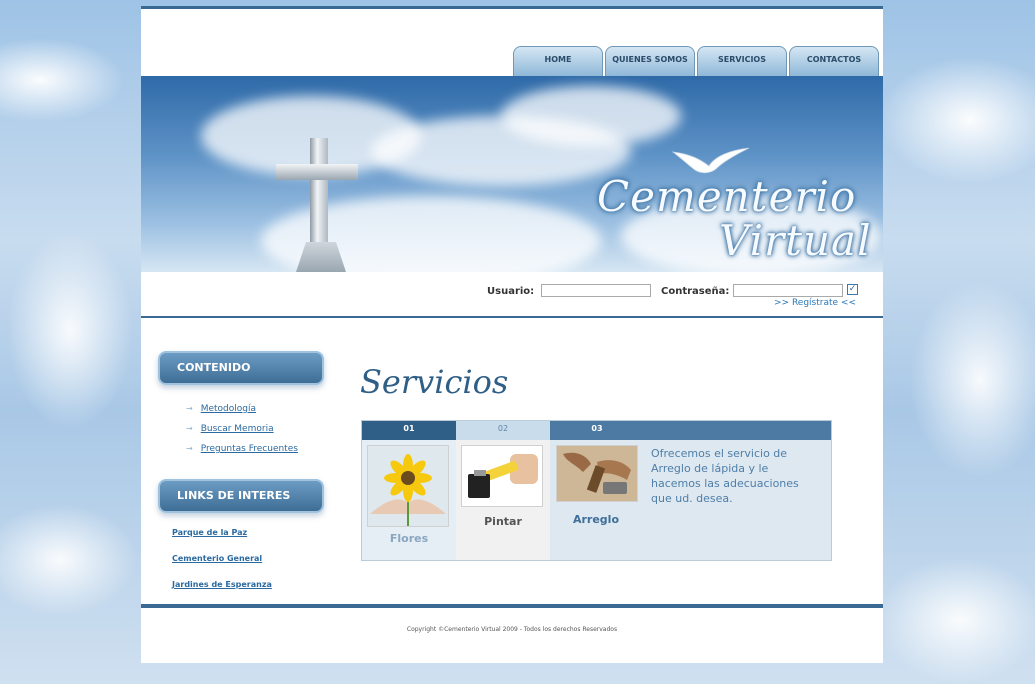  What do you see at coordinates (409, 538) in the screenshot?
I see `caption-flores: Flores` at bounding box center [409, 538].